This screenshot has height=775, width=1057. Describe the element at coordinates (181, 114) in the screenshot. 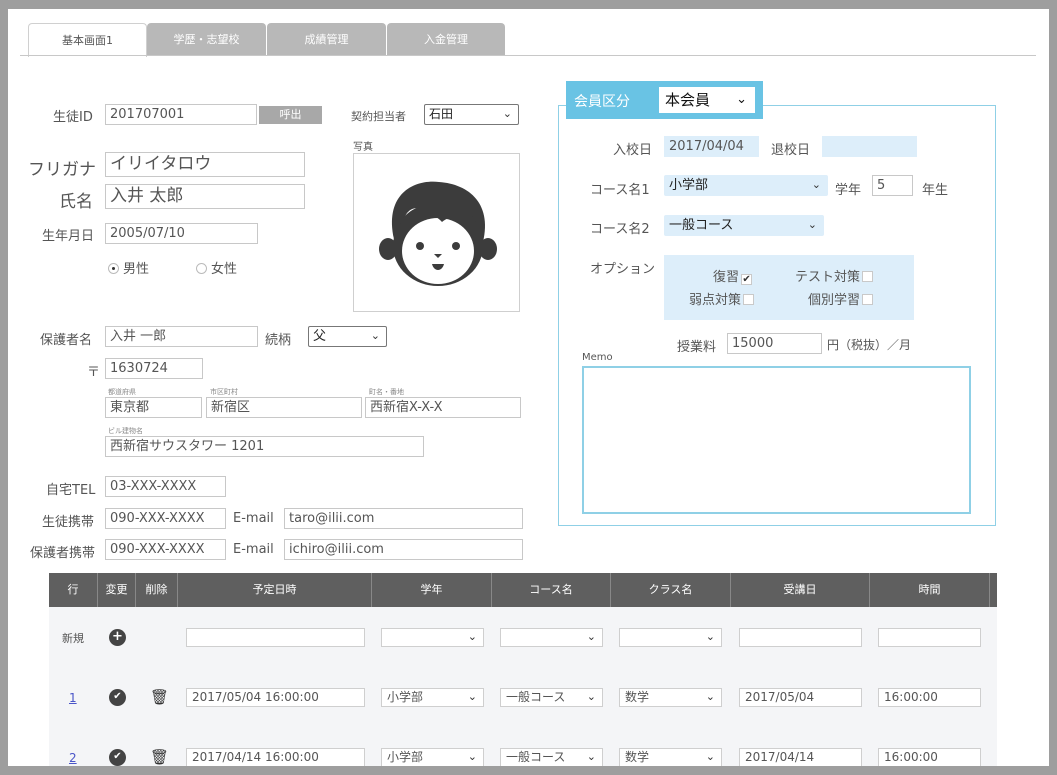

I see `student-id-field: 201707001` at that location.